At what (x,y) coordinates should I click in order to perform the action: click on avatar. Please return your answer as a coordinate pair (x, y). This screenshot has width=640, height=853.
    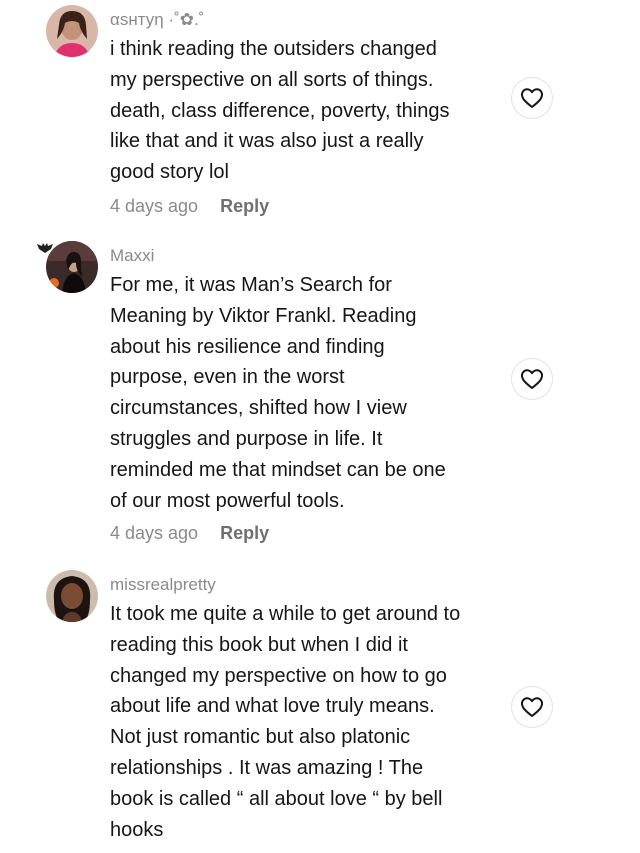
    Looking at the image, I should click on (72, 596).